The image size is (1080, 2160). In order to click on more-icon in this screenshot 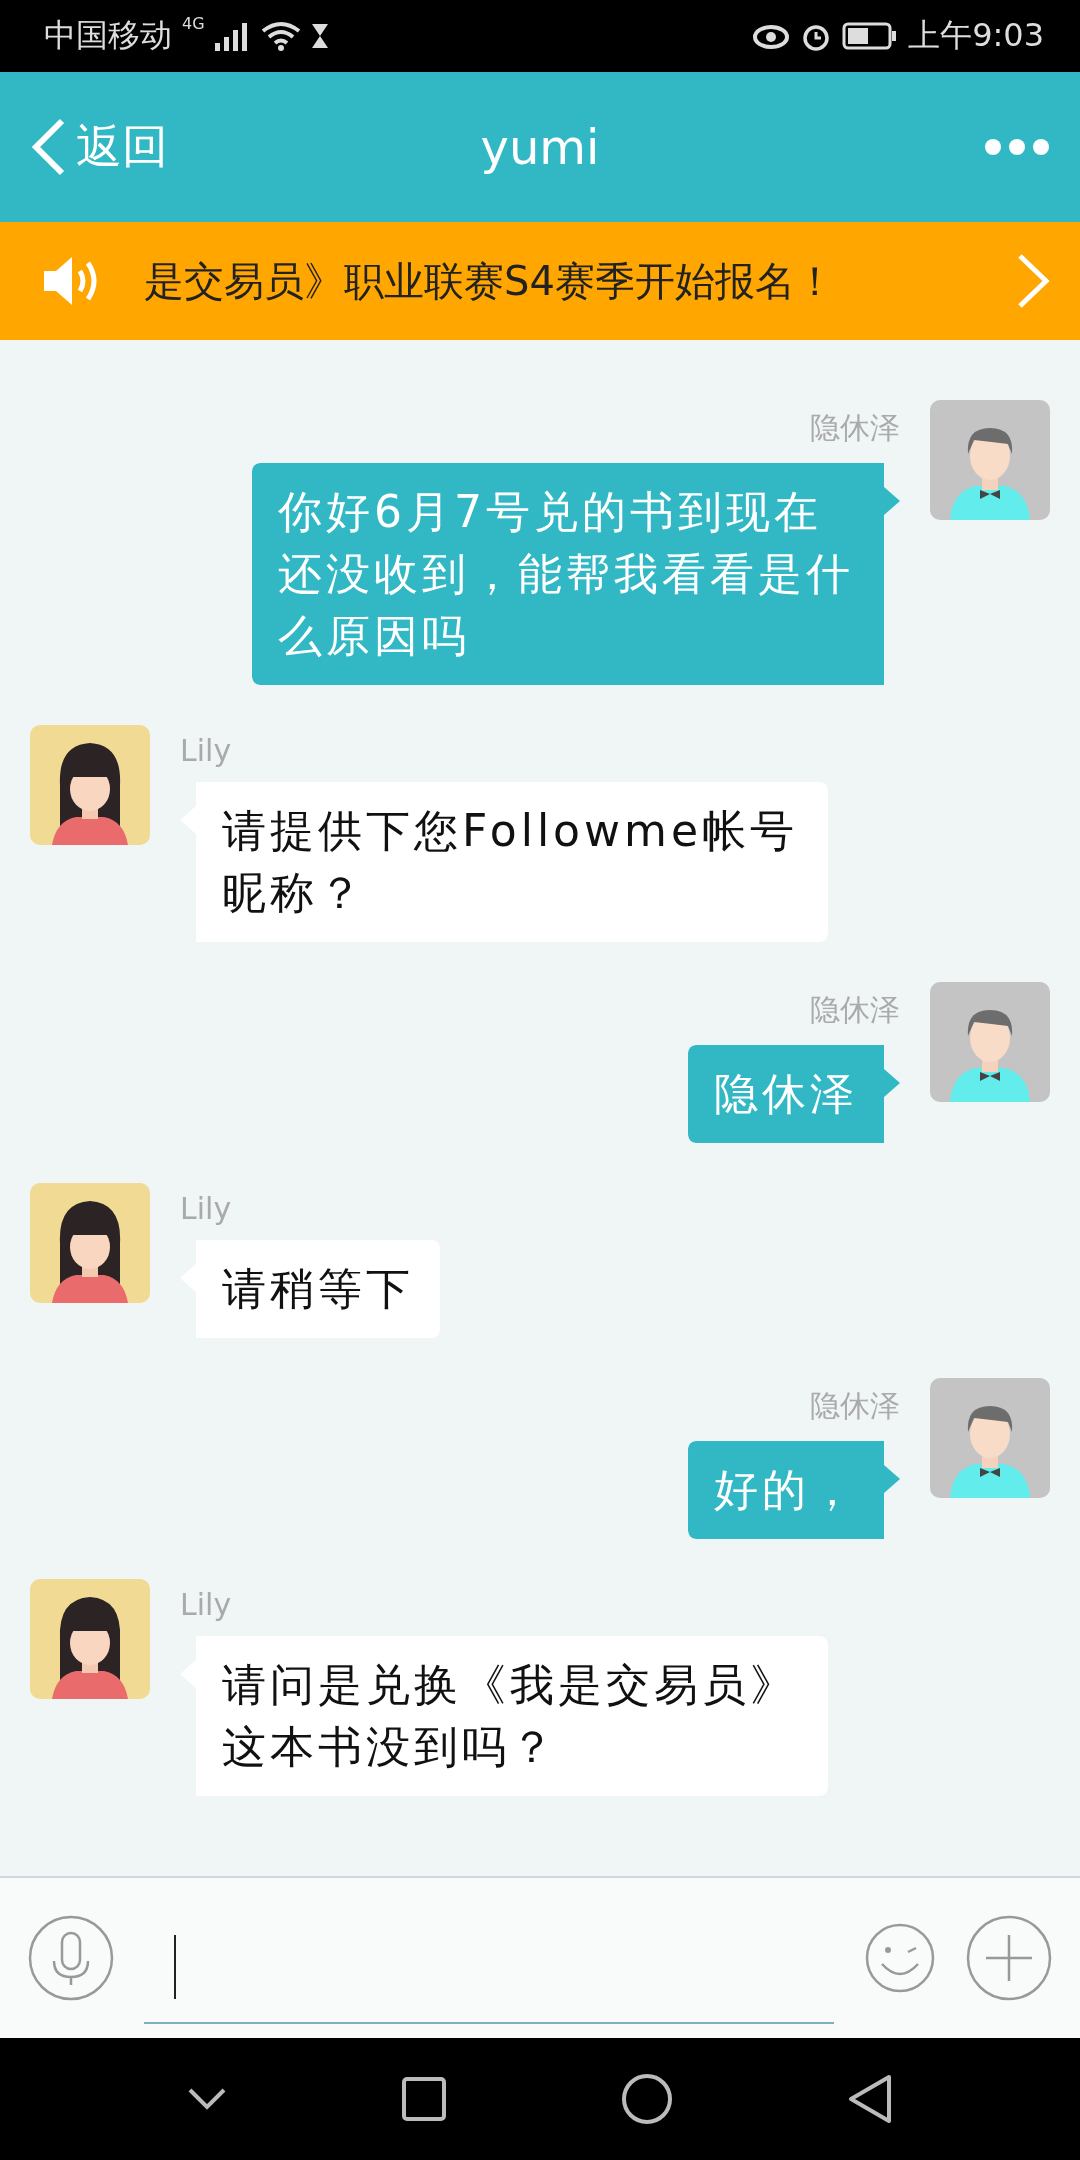, I will do `click(1017, 147)`.